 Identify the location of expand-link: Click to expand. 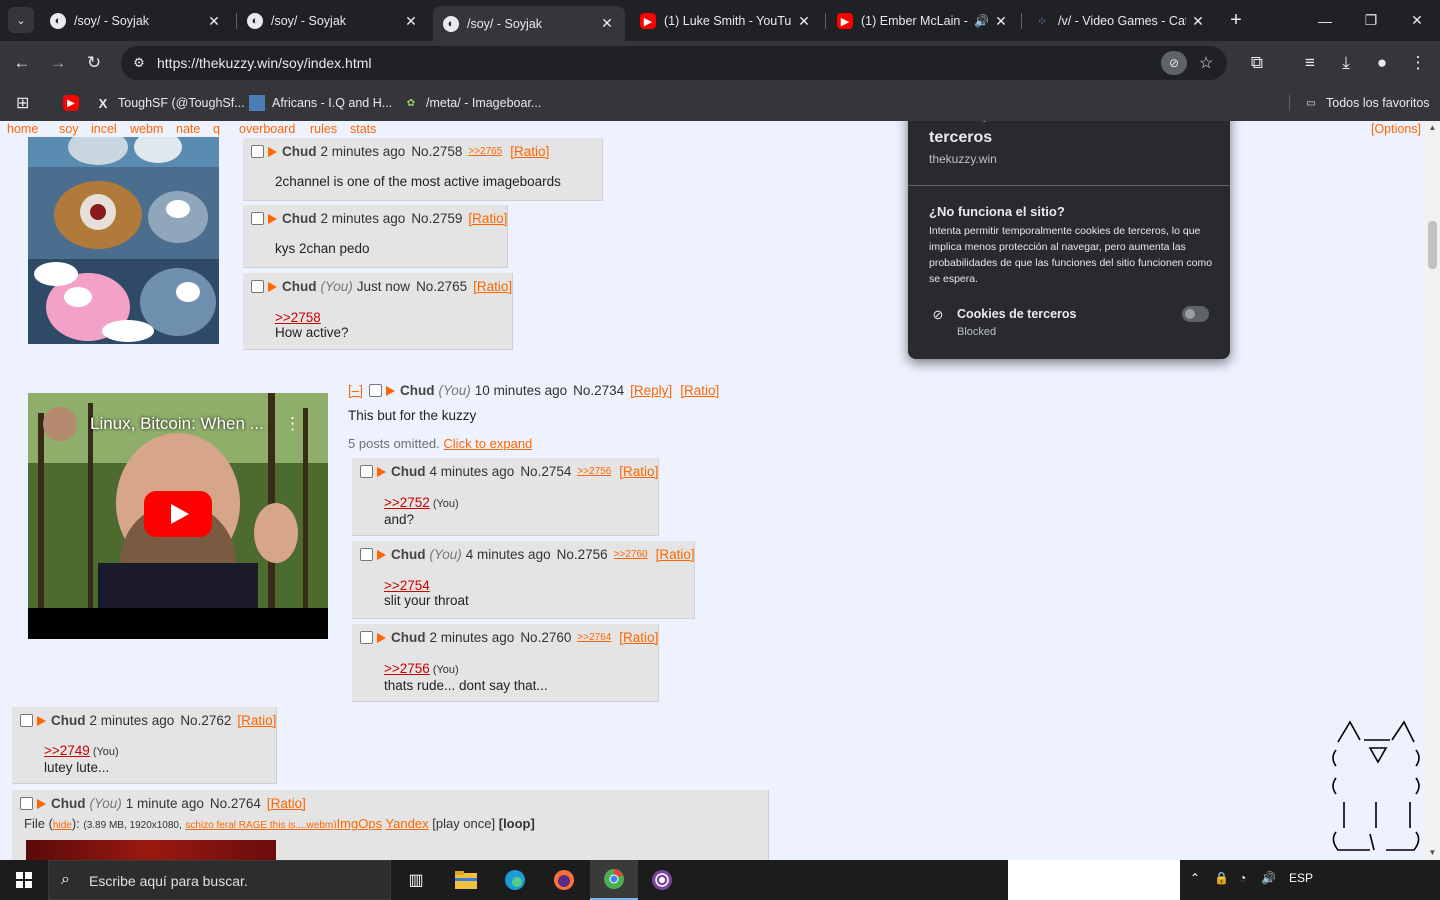
(487, 443).